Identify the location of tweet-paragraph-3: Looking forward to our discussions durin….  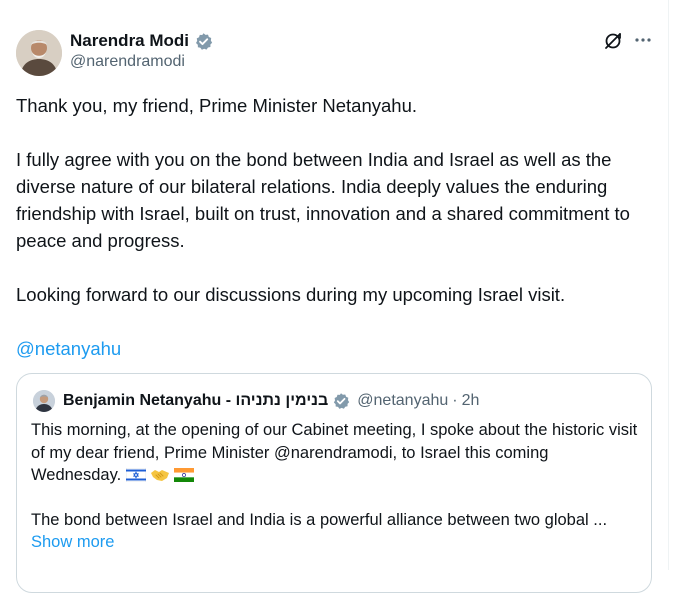
(291, 294).